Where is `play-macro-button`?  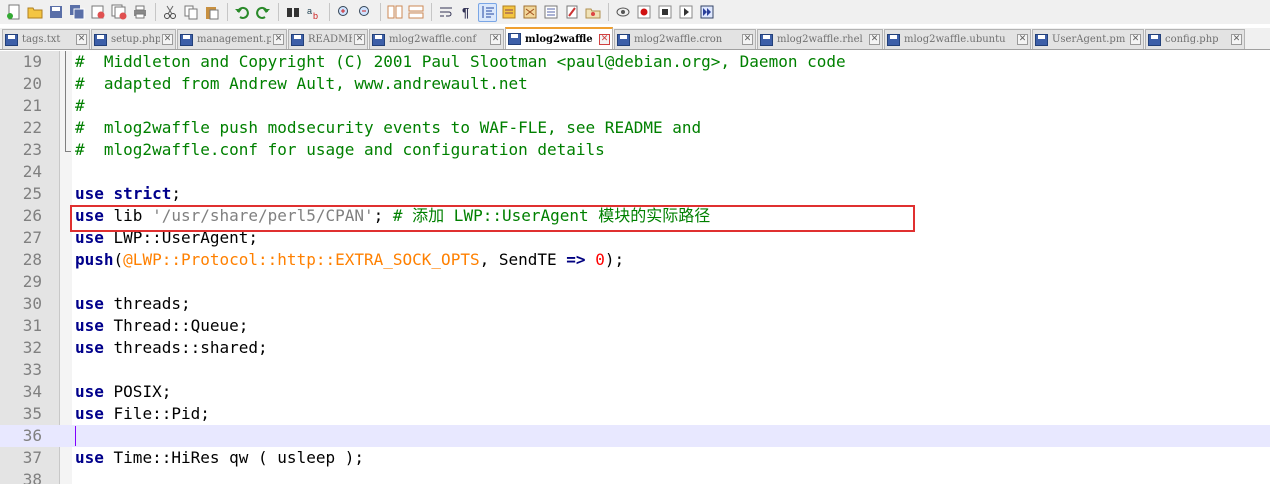
play-macro-button is located at coordinates (664, 12).